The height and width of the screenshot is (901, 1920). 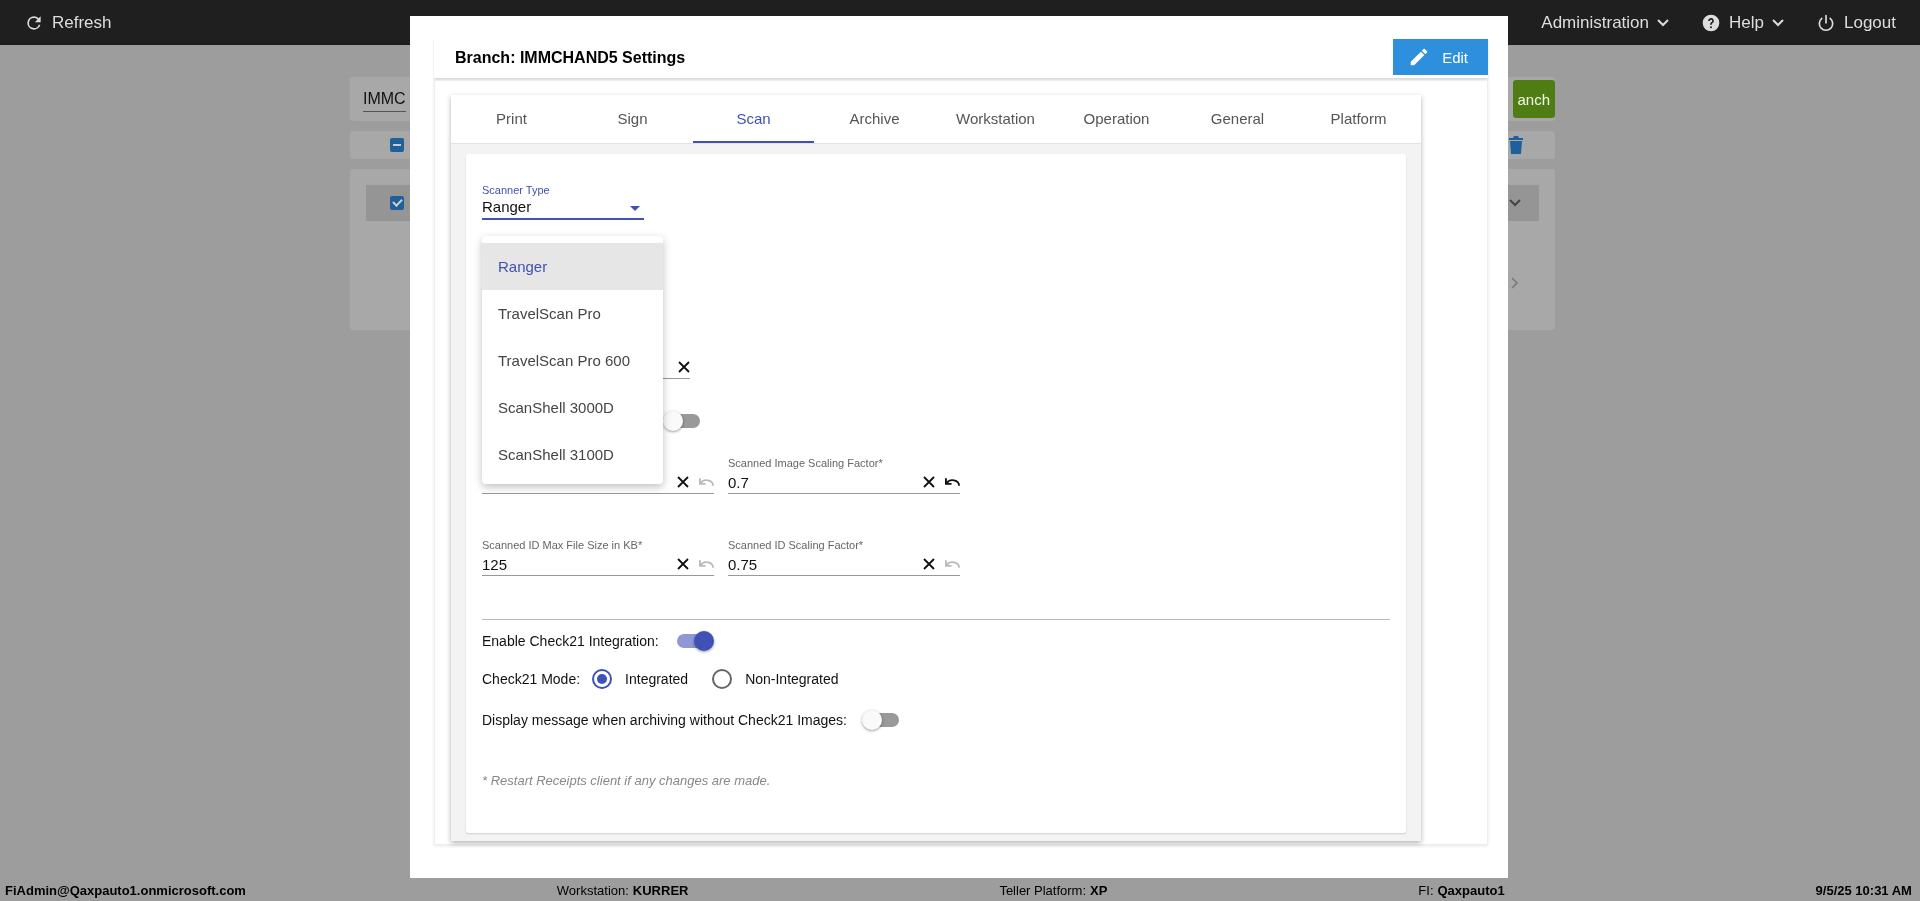 I want to click on status-label: Teller Platform:, so click(x=1043, y=890).